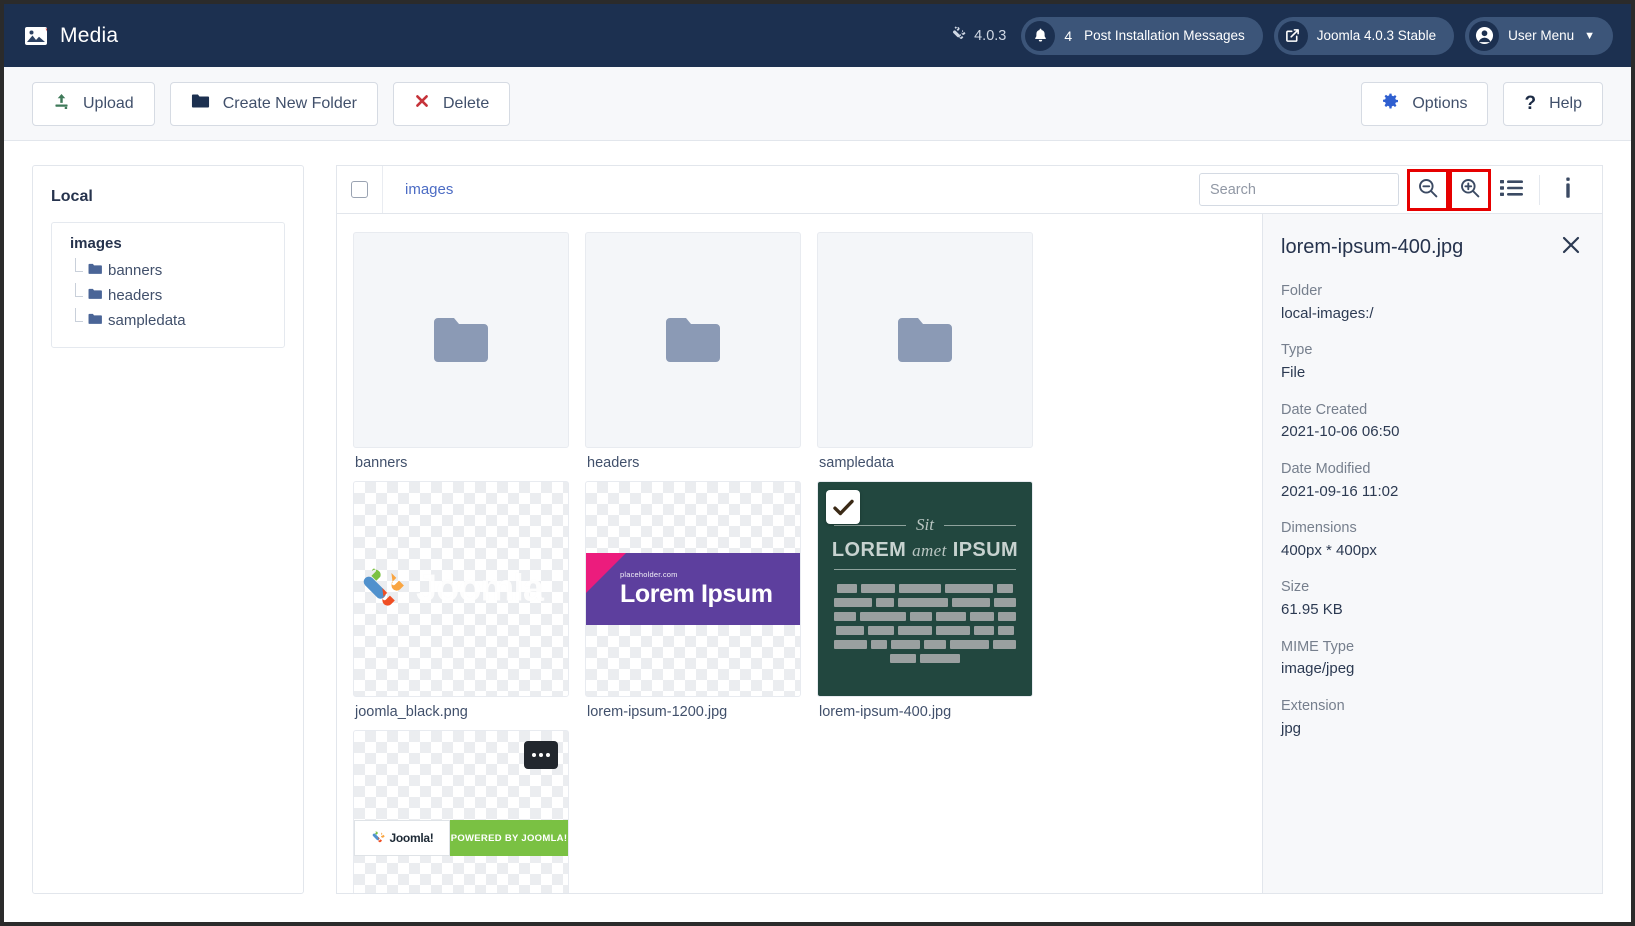 Image resolution: width=1635 pixels, height=926 pixels. I want to click on user-circle-icon, so click(1484, 35).